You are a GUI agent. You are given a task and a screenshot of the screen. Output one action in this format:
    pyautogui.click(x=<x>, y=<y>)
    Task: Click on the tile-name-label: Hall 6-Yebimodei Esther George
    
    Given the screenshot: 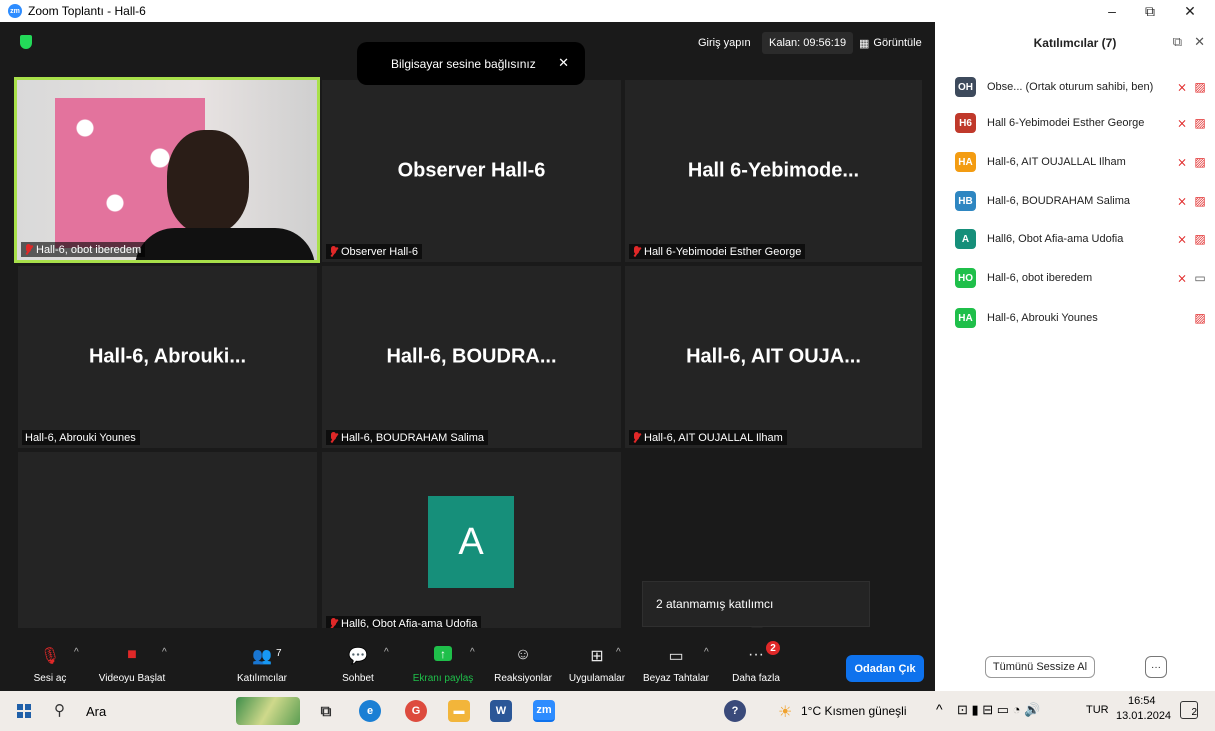 What is the action you would take?
    pyautogui.click(x=717, y=251)
    